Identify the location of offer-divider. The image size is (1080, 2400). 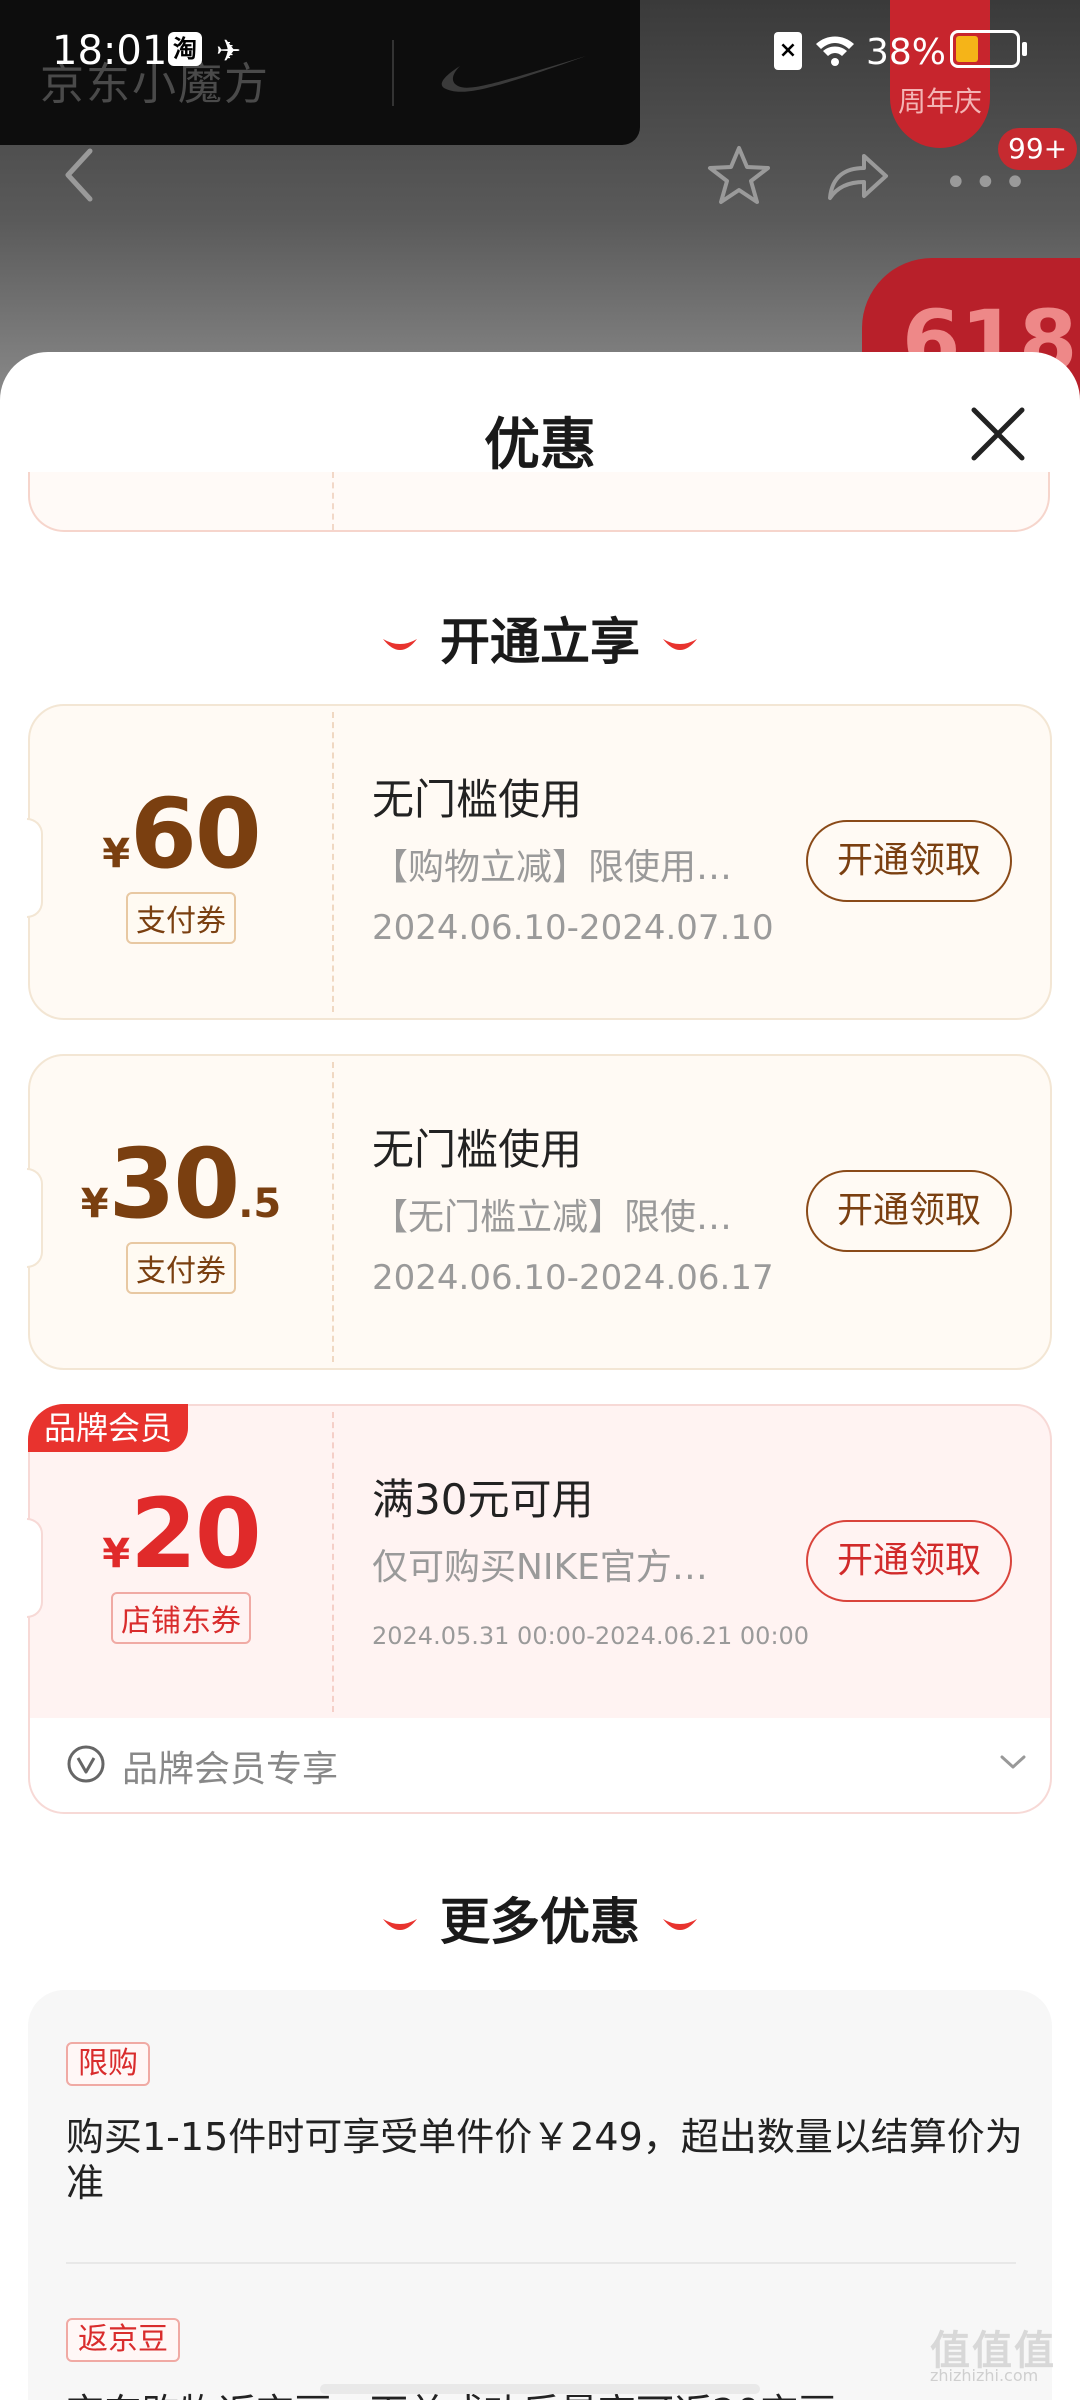
(541, 2263).